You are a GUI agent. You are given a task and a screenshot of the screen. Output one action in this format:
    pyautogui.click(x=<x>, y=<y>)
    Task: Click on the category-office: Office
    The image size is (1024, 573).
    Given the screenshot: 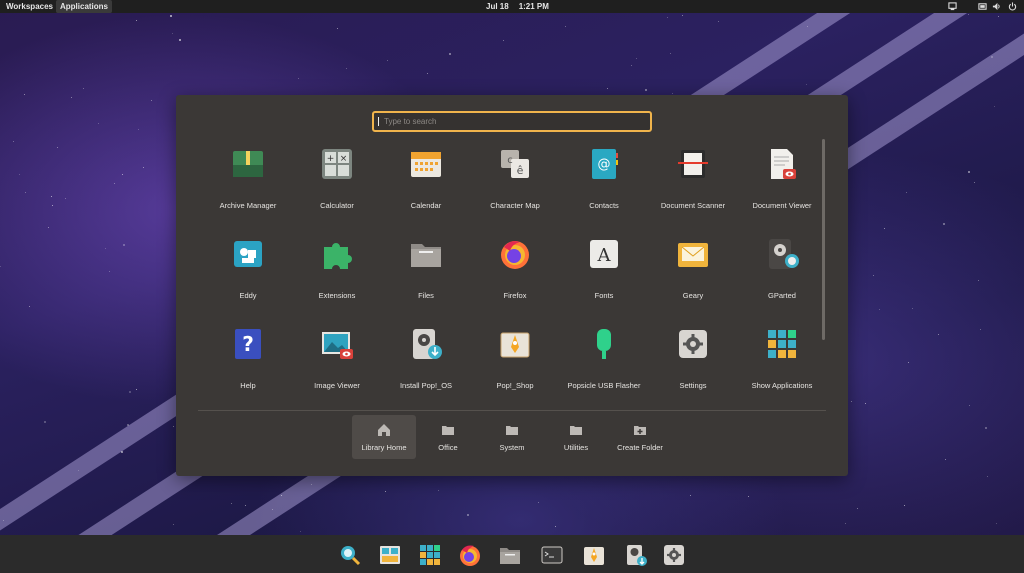 What is the action you would take?
    pyautogui.click(x=448, y=437)
    